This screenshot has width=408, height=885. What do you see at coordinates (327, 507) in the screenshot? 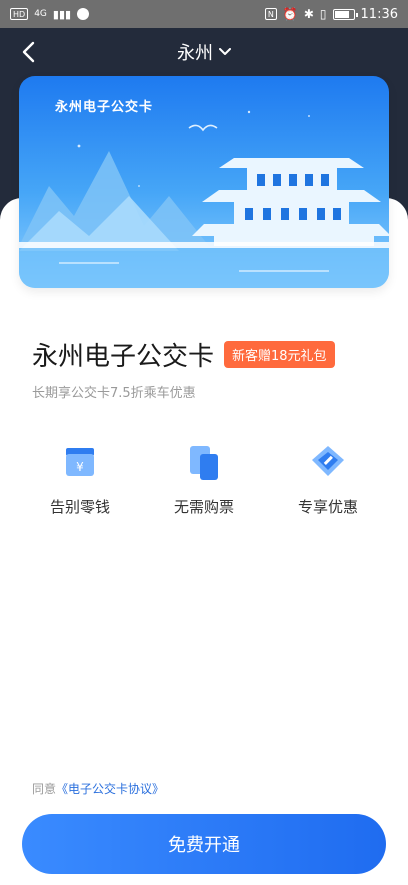
I see `feature-label: 专享优惠` at bounding box center [327, 507].